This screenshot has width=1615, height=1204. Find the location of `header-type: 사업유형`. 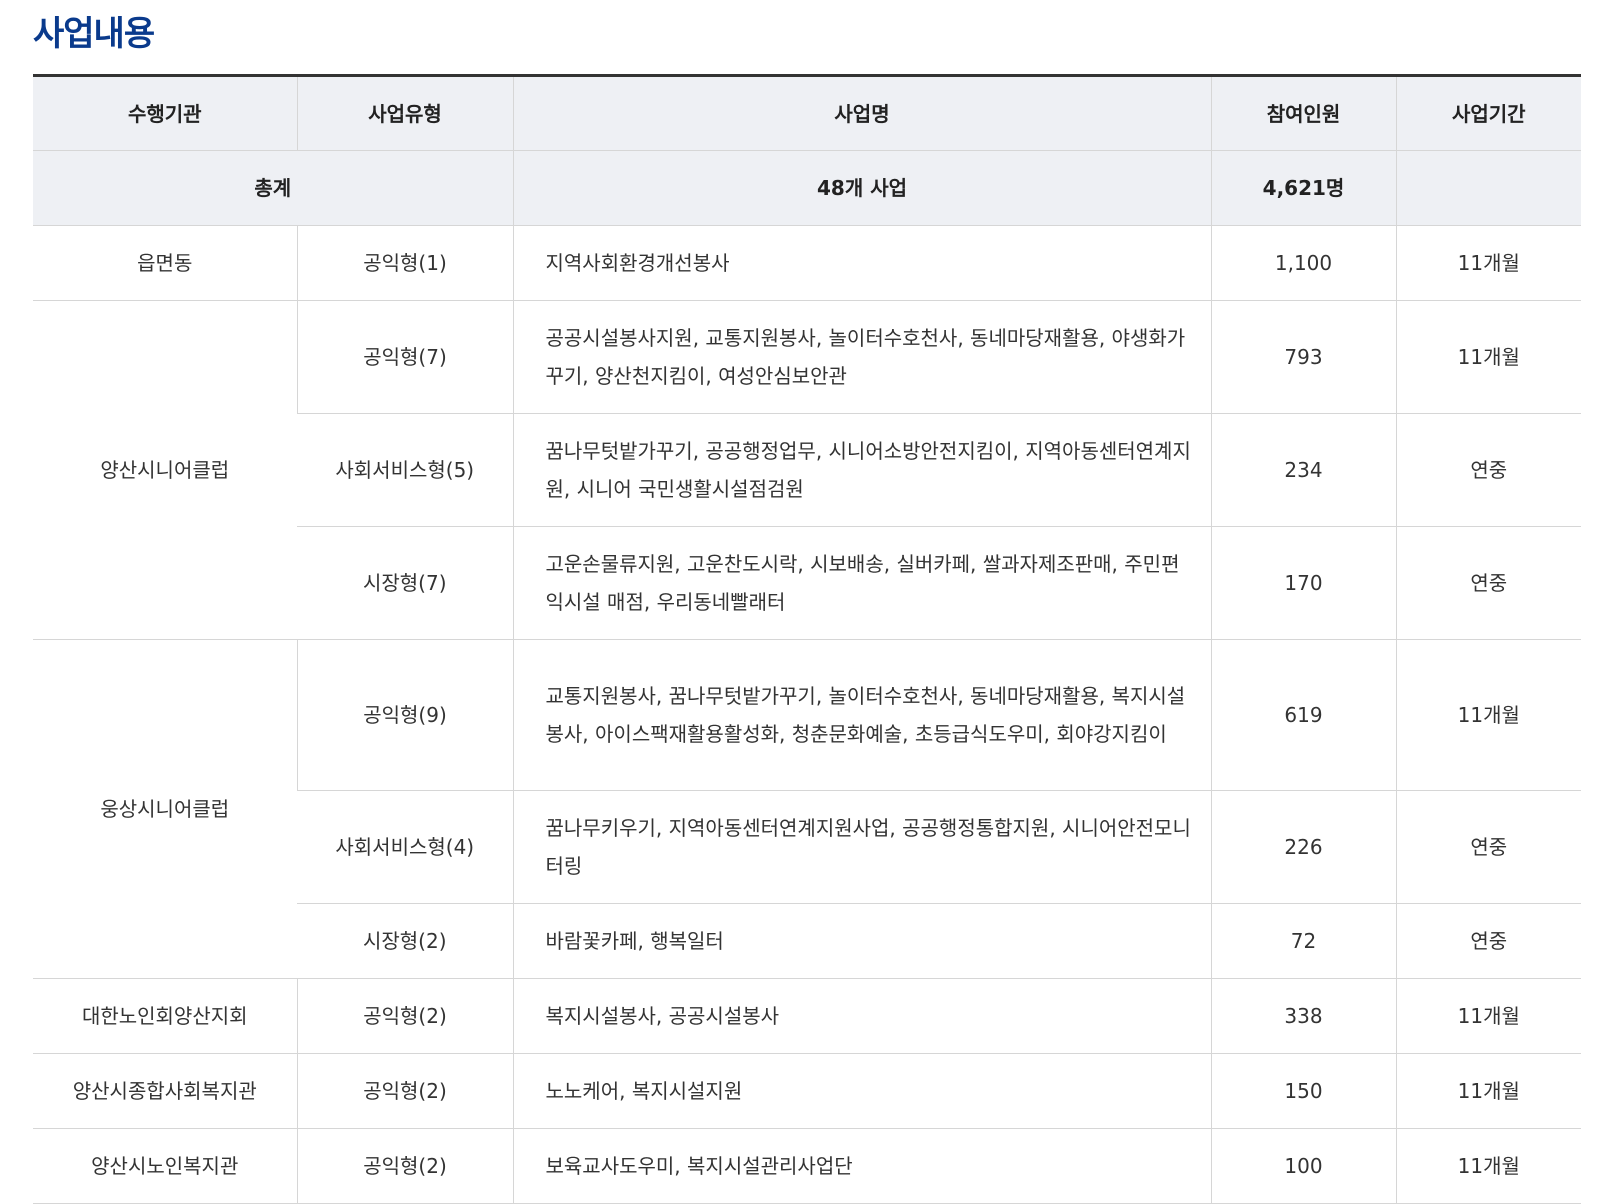

header-type: 사업유형 is located at coordinates (404, 113).